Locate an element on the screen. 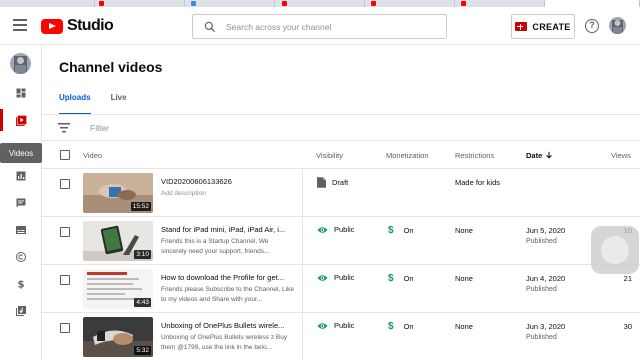 Image resolution: width=640 pixels, height=360 pixels. publish-date: Jun 3, 2020 is located at coordinates (546, 326).